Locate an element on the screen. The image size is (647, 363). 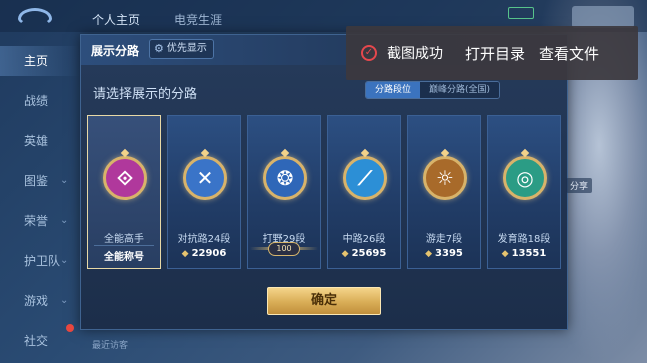
card-name: 对抗路24段 is located at coordinates (204, 239).